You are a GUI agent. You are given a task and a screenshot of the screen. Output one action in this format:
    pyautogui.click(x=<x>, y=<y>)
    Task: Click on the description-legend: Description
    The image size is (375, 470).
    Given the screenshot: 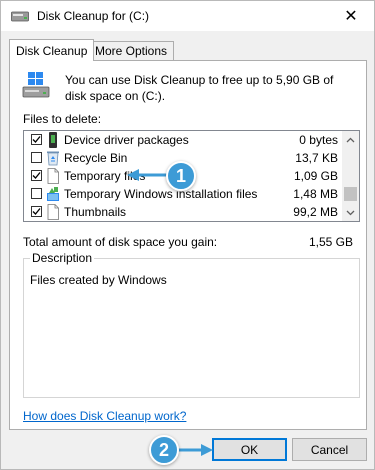 What is the action you would take?
    pyautogui.click(x=62, y=258)
    